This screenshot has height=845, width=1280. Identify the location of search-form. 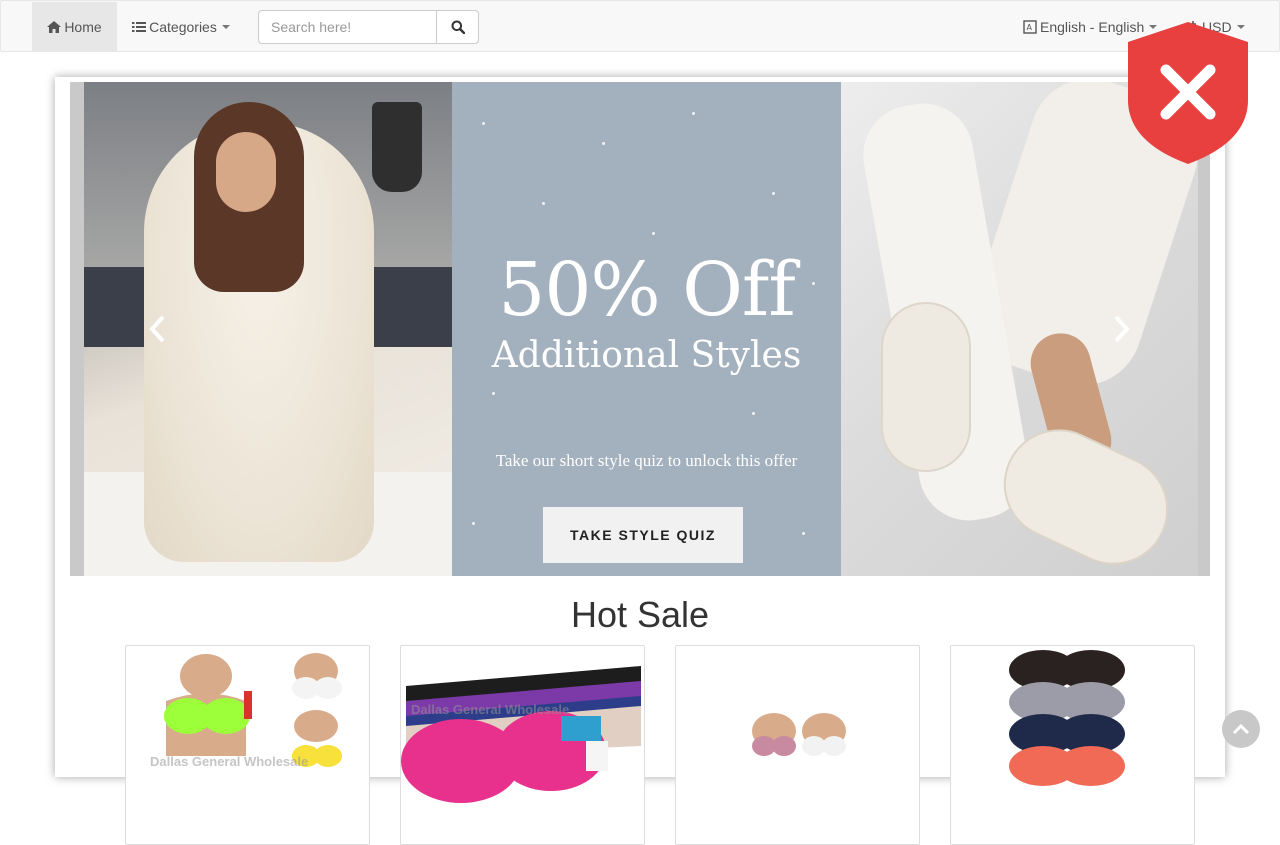
(368, 27).